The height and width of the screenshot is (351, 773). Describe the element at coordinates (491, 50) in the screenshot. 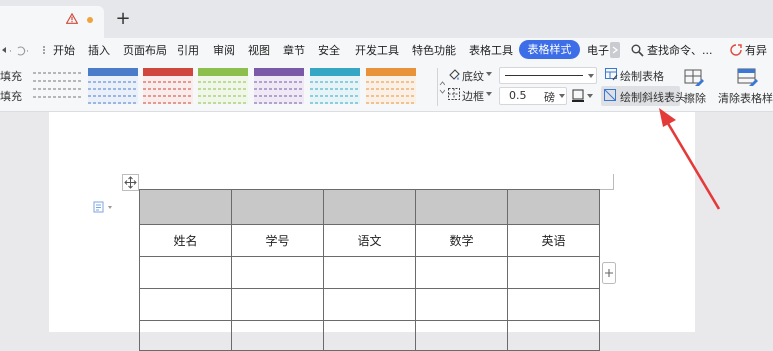

I see `menu-table-tools: 表格工具` at that location.